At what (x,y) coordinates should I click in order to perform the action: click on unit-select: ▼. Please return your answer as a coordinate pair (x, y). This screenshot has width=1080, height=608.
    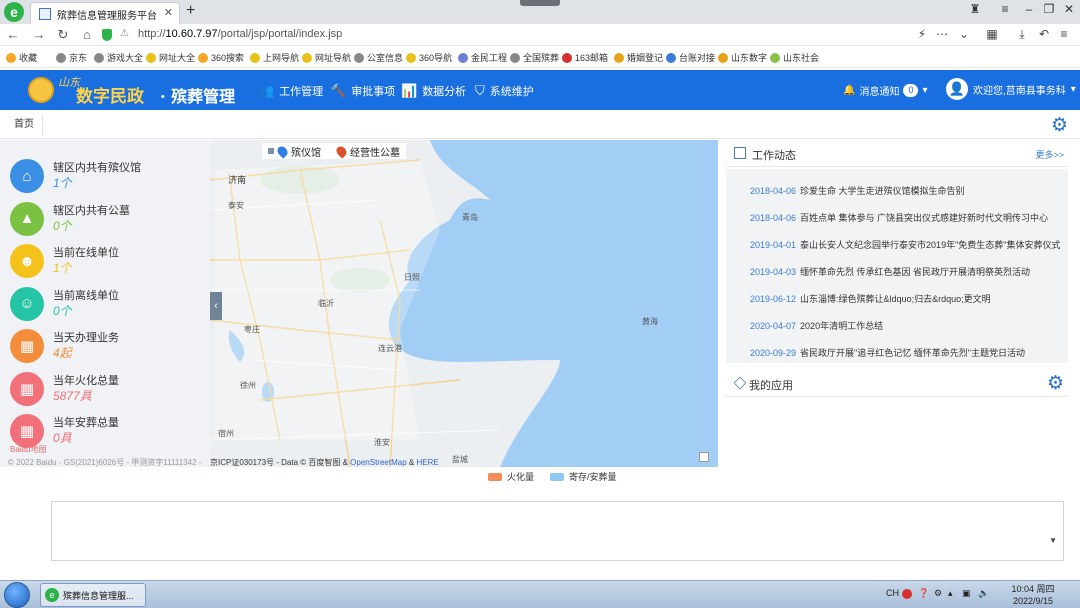
    Looking at the image, I should click on (557, 531).